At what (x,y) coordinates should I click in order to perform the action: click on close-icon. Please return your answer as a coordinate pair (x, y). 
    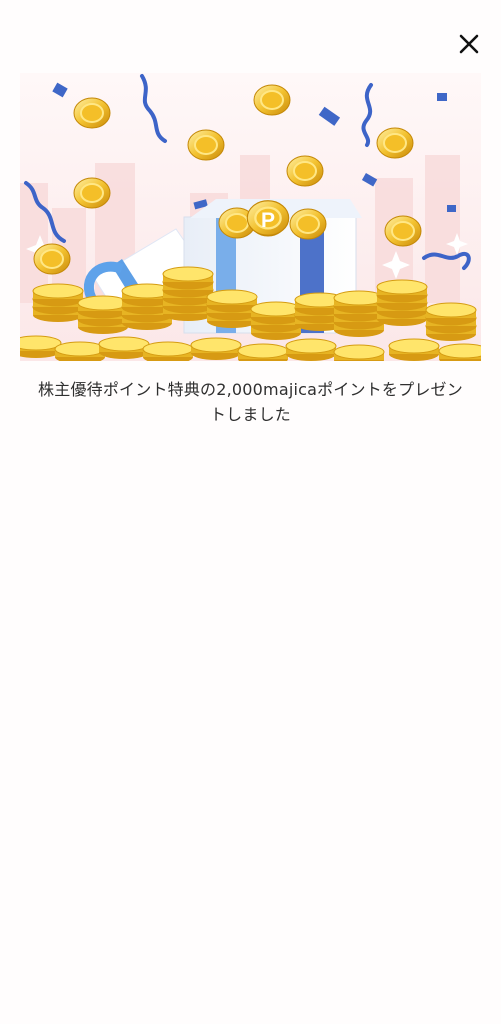
    Looking at the image, I should click on (469, 44).